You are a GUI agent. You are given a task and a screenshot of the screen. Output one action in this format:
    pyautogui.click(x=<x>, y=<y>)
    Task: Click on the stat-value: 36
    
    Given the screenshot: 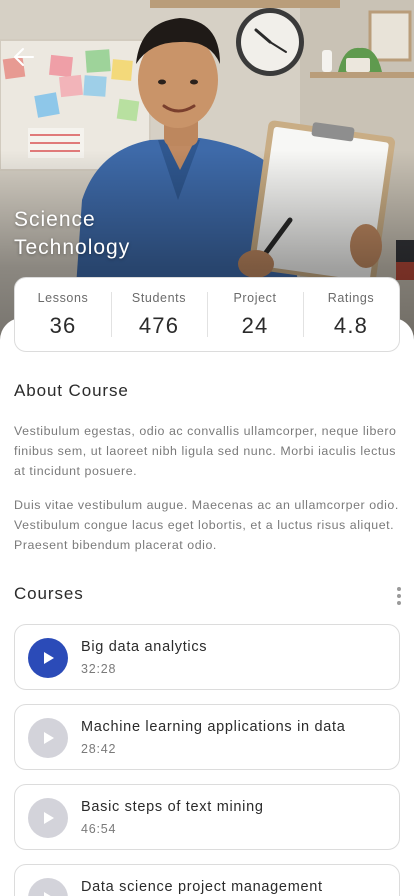 What is the action you would take?
    pyautogui.click(x=63, y=325)
    